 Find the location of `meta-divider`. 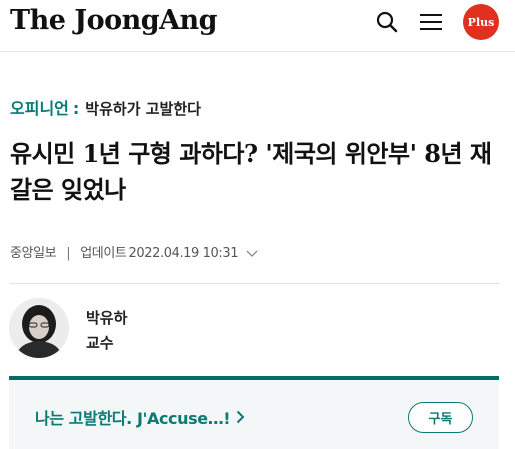

meta-divider is located at coordinates (254, 283).